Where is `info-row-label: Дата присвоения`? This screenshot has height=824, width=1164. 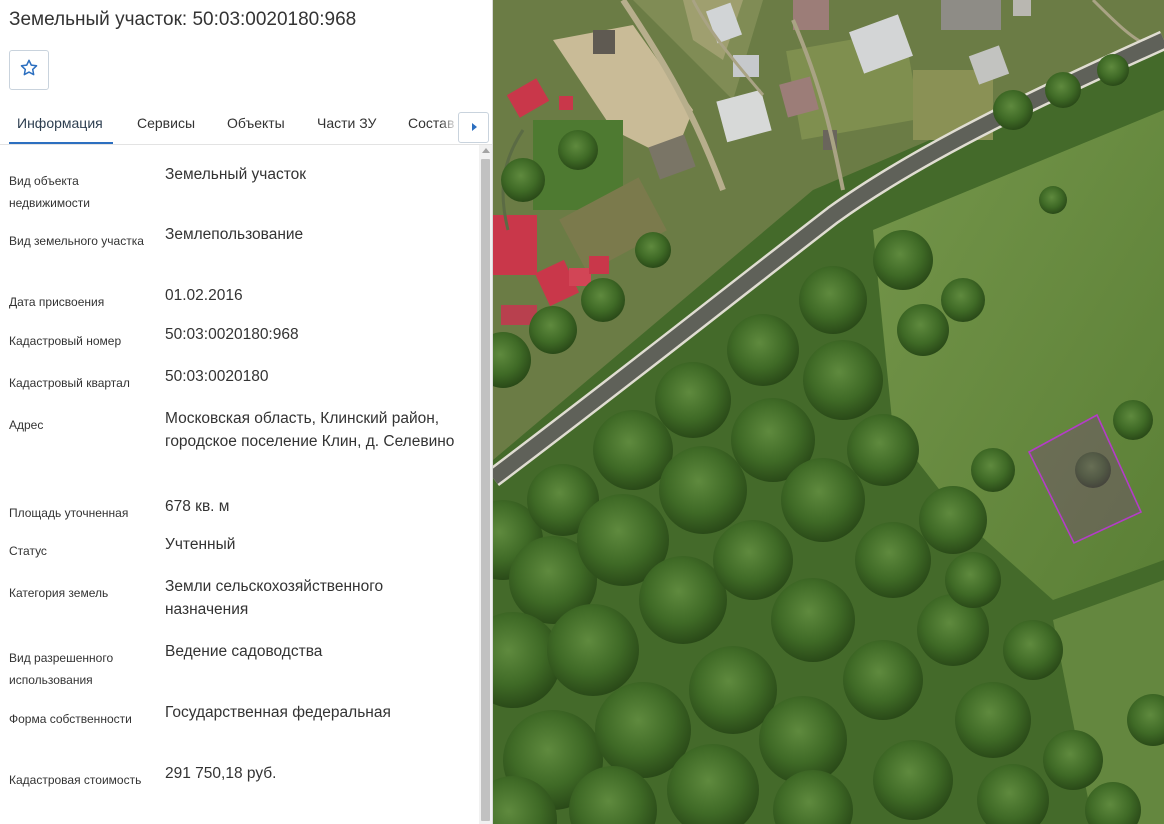 info-row-label: Дата присвоения is located at coordinates (57, 302).